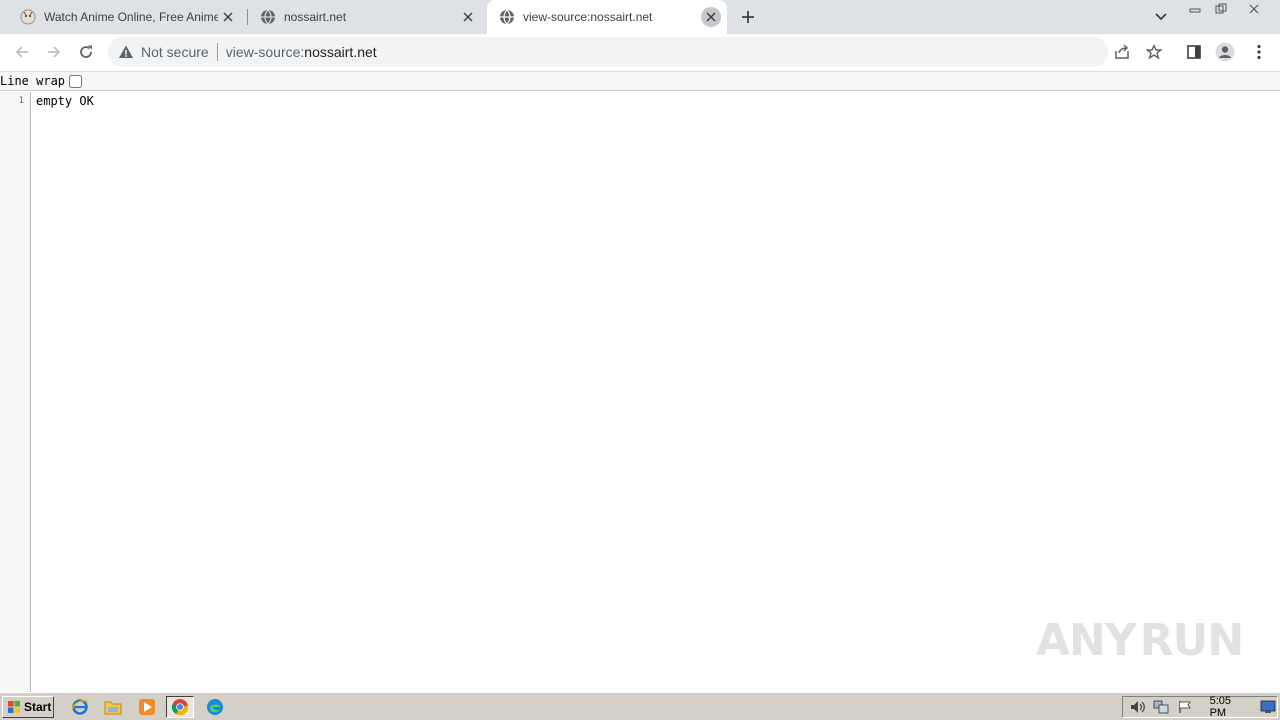  I want to click on side-panel-icon, so click(1194, 52).